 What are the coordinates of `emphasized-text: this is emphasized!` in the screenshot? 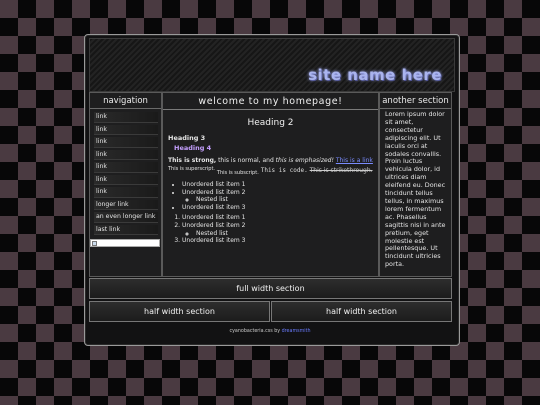 It's located at (304, 160).